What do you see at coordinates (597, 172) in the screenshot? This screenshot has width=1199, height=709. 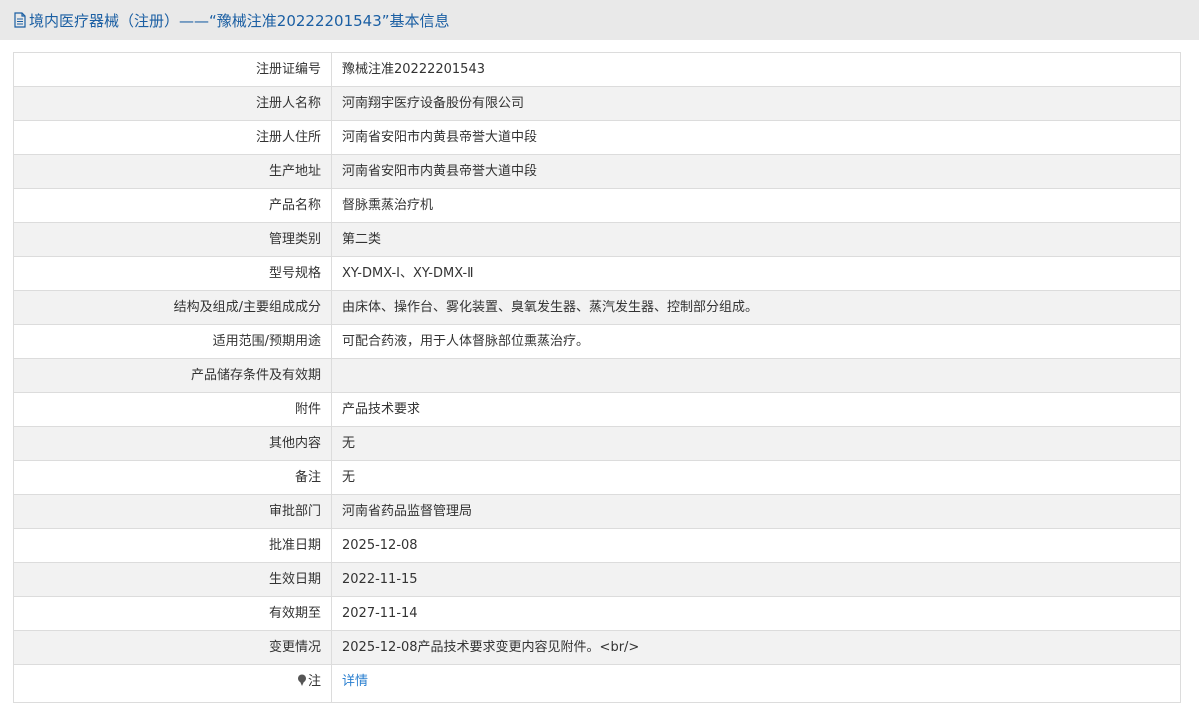 I see `table-row: 生产地址 河南省安阳市内黄县帝誉大道中段` at bounding box center [597, 172].